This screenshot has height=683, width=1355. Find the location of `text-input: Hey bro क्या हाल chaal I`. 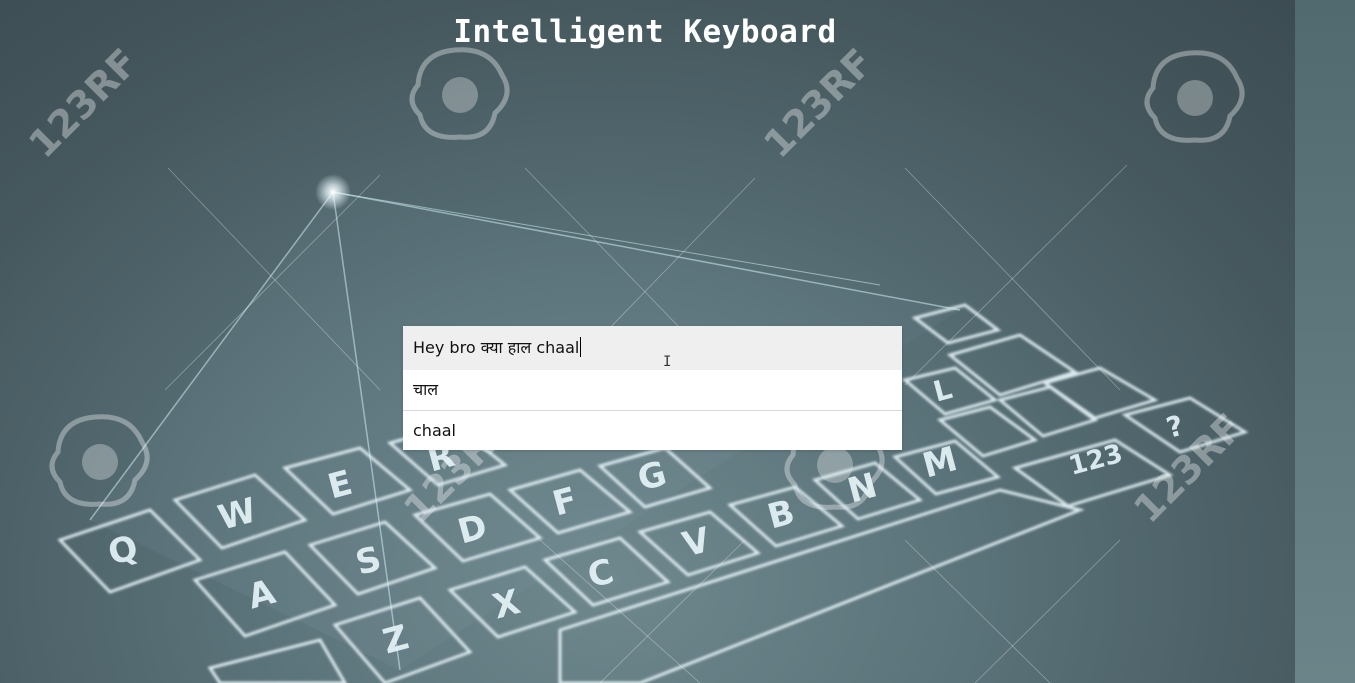

text-input: Hey bro क्या हाल chaal I is located at coordinates (652, 348).